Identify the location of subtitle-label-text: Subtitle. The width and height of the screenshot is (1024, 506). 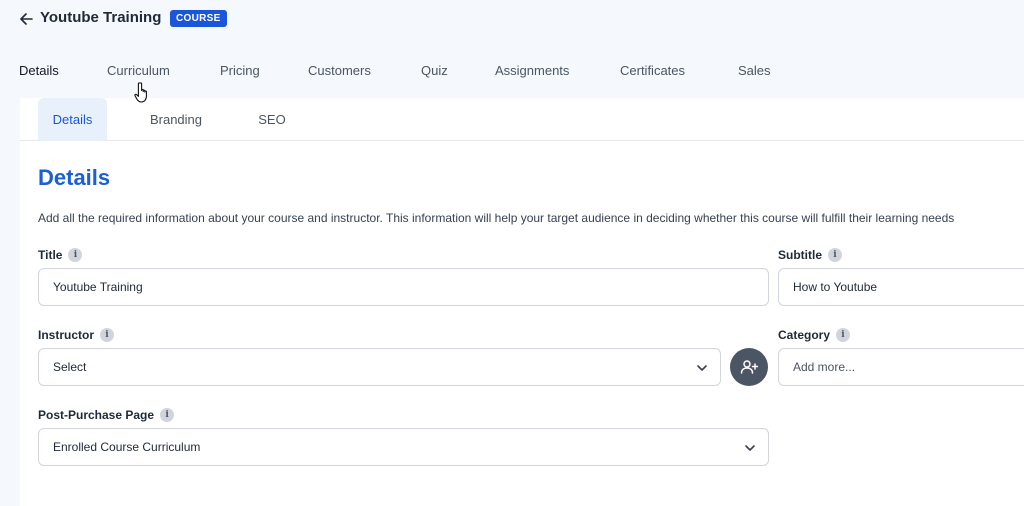
(800, 255).